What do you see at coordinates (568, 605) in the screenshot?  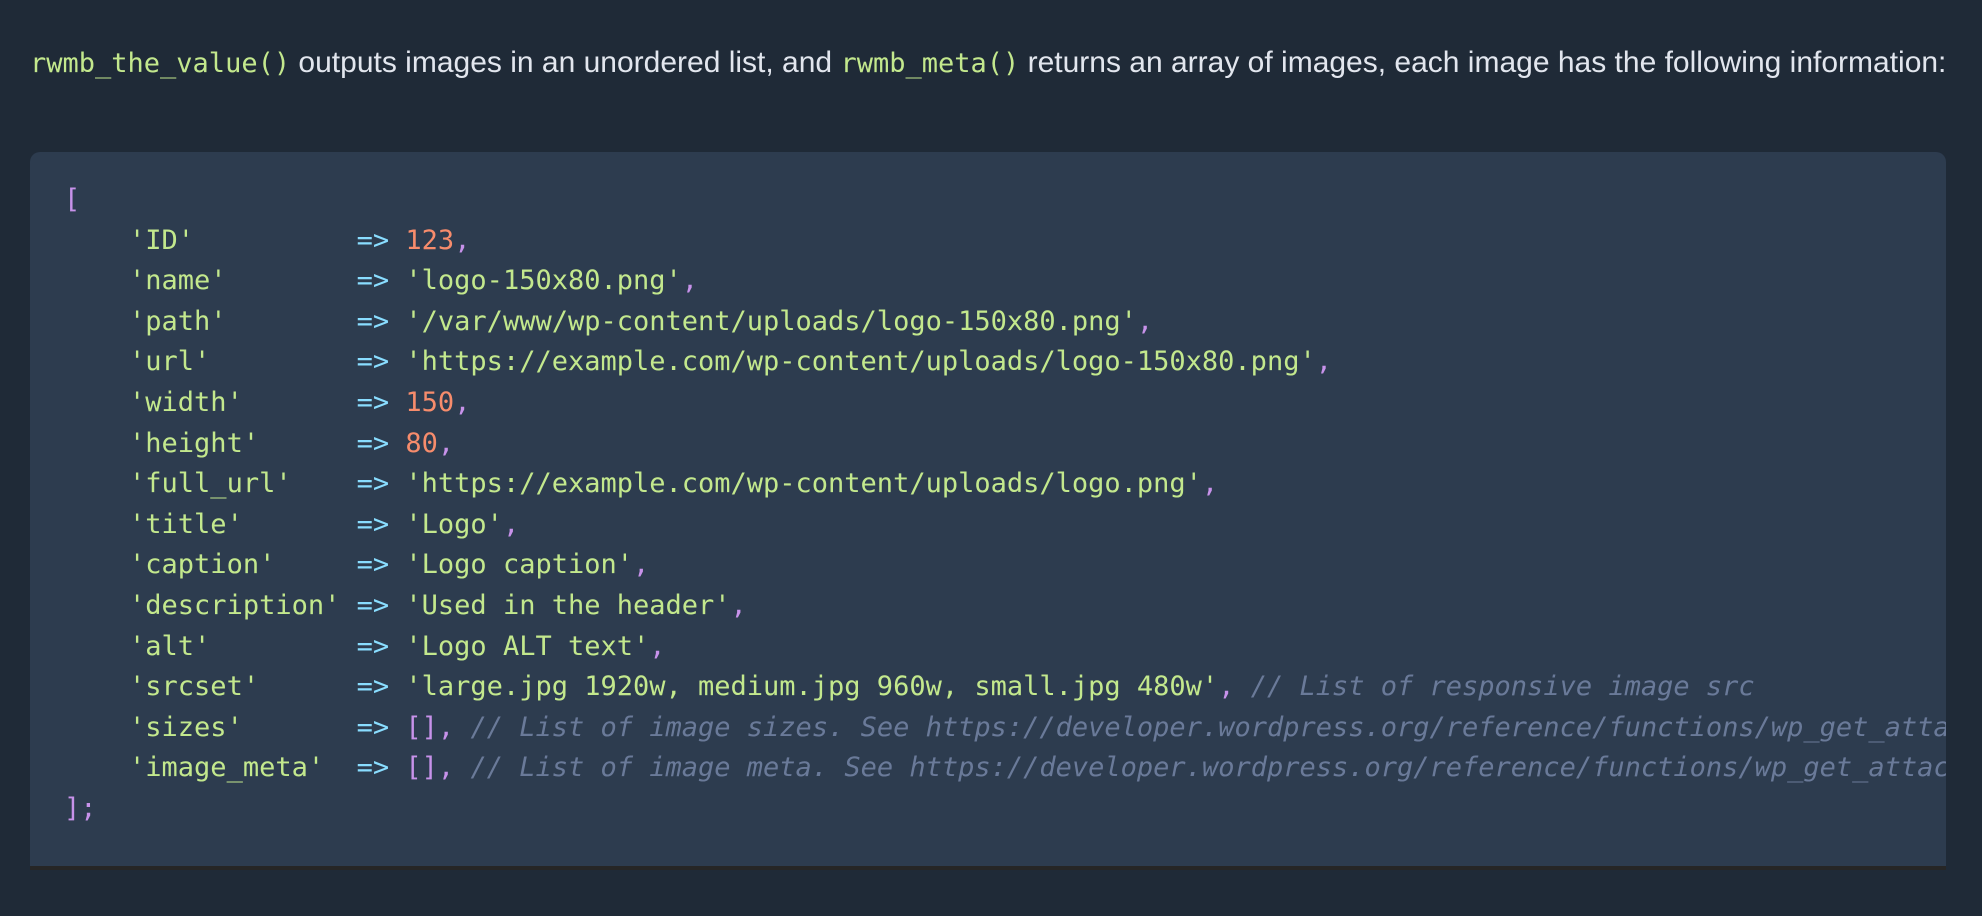 I see `entry-value: 'Used in the header'` at bounding box center [568, 605].